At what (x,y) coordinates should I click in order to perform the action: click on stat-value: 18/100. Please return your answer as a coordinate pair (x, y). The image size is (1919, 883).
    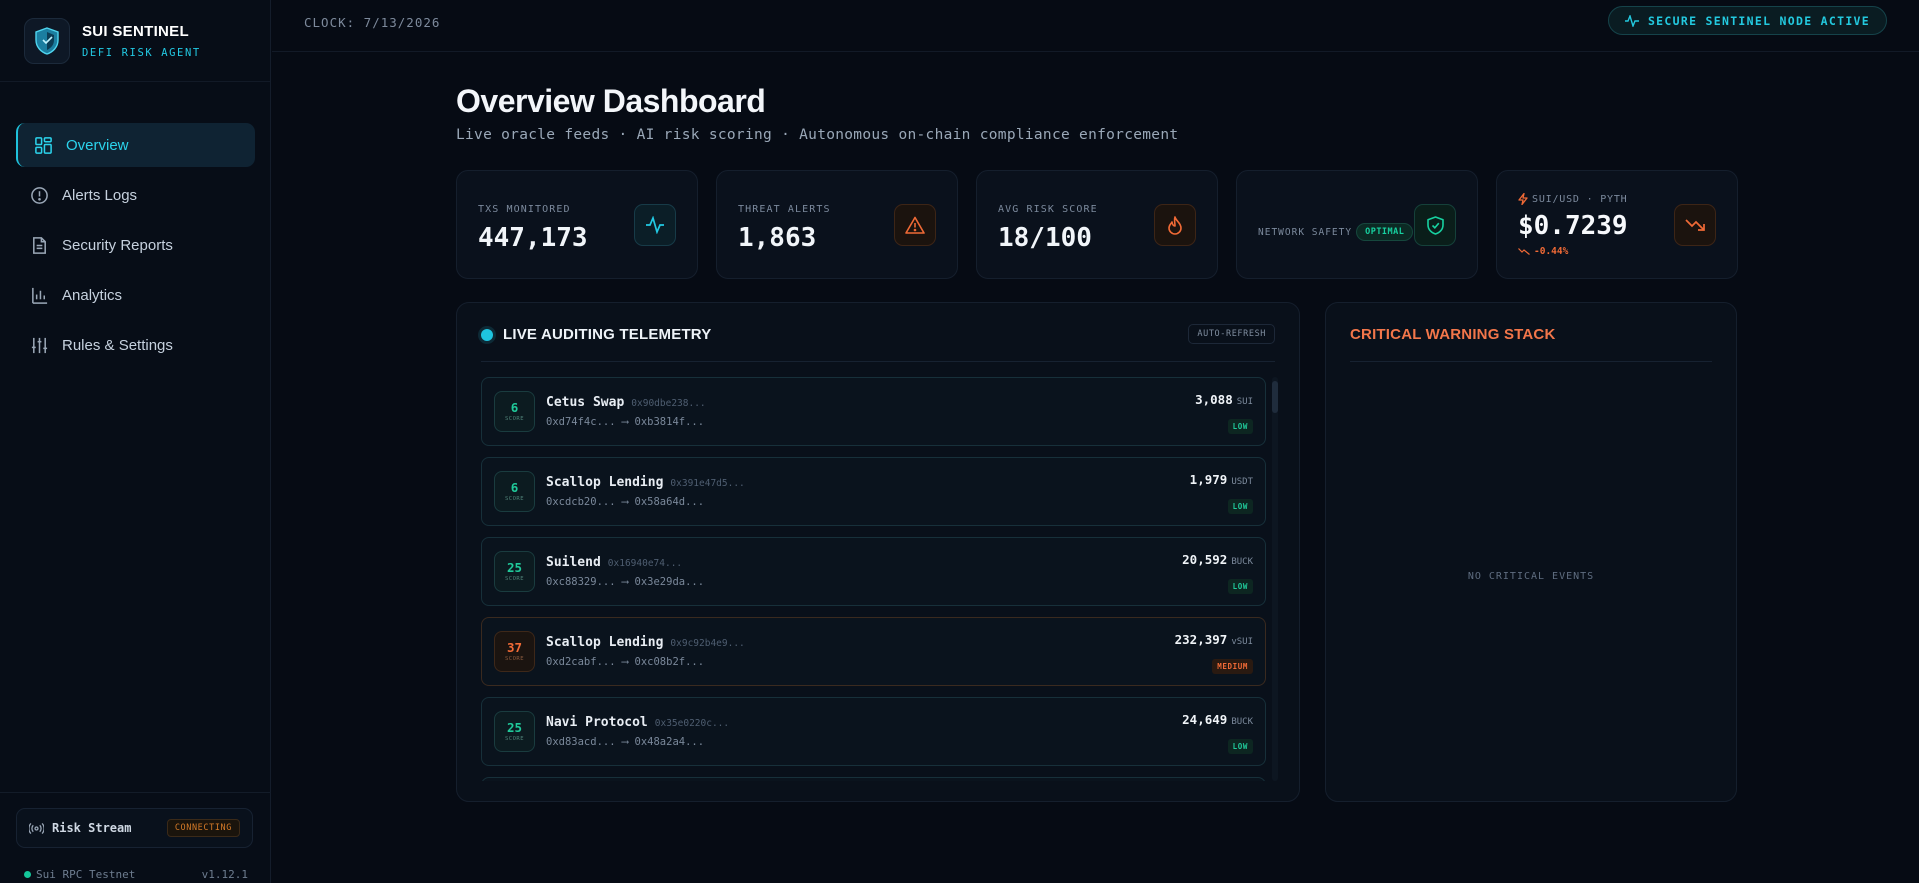
    Looking at the image, I should click on (1045, 238).